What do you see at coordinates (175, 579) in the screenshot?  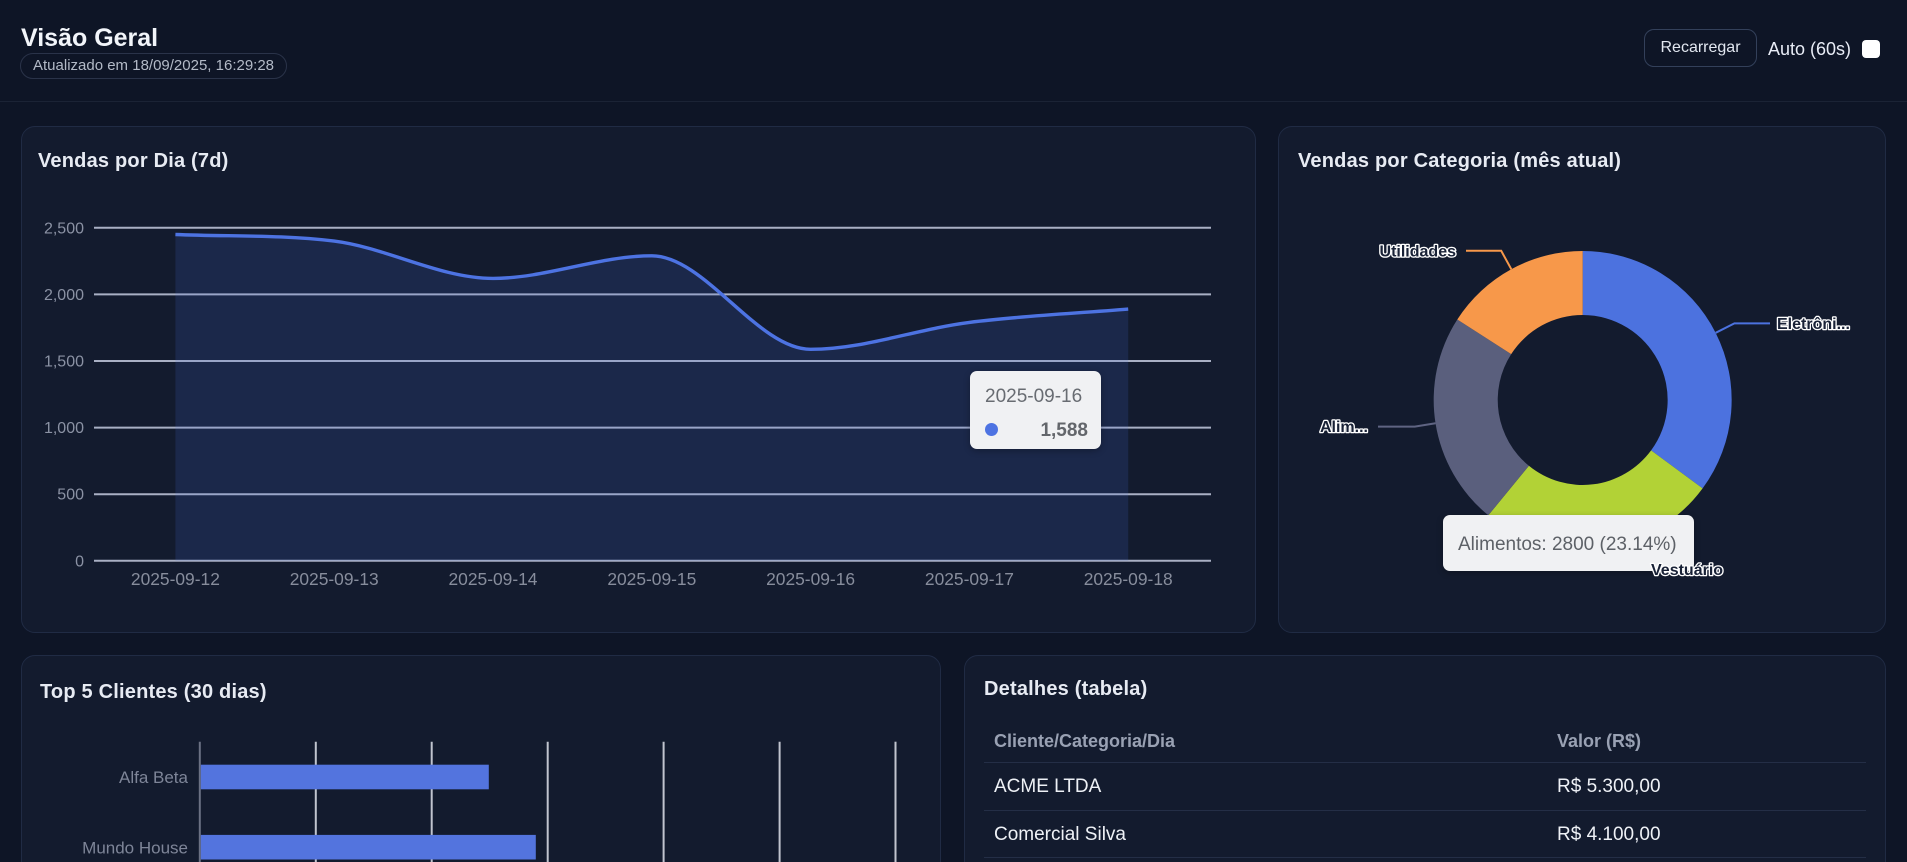 I see `svg-text: 2025-09-12` at bounding box center [175, 579].